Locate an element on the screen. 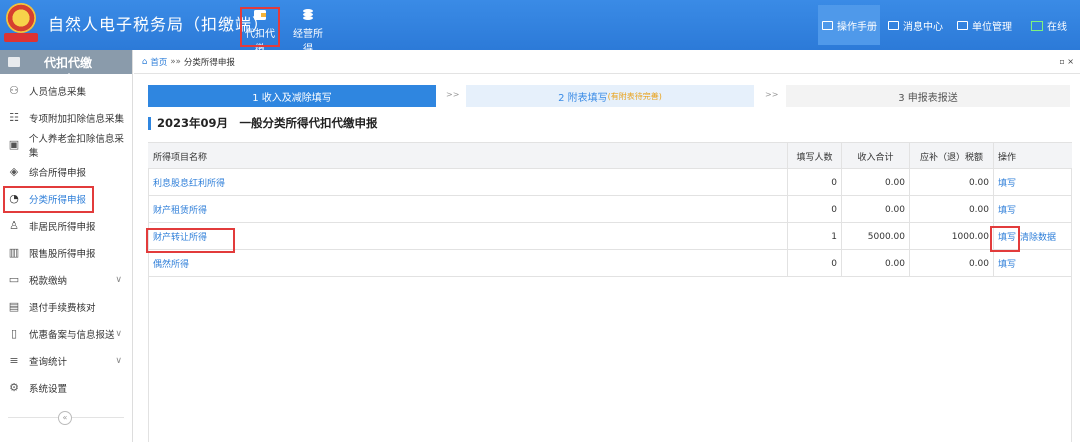 The image size is (1080, 442). breadcrumb-home-link: 首页 is located at coordinates (158, 62).